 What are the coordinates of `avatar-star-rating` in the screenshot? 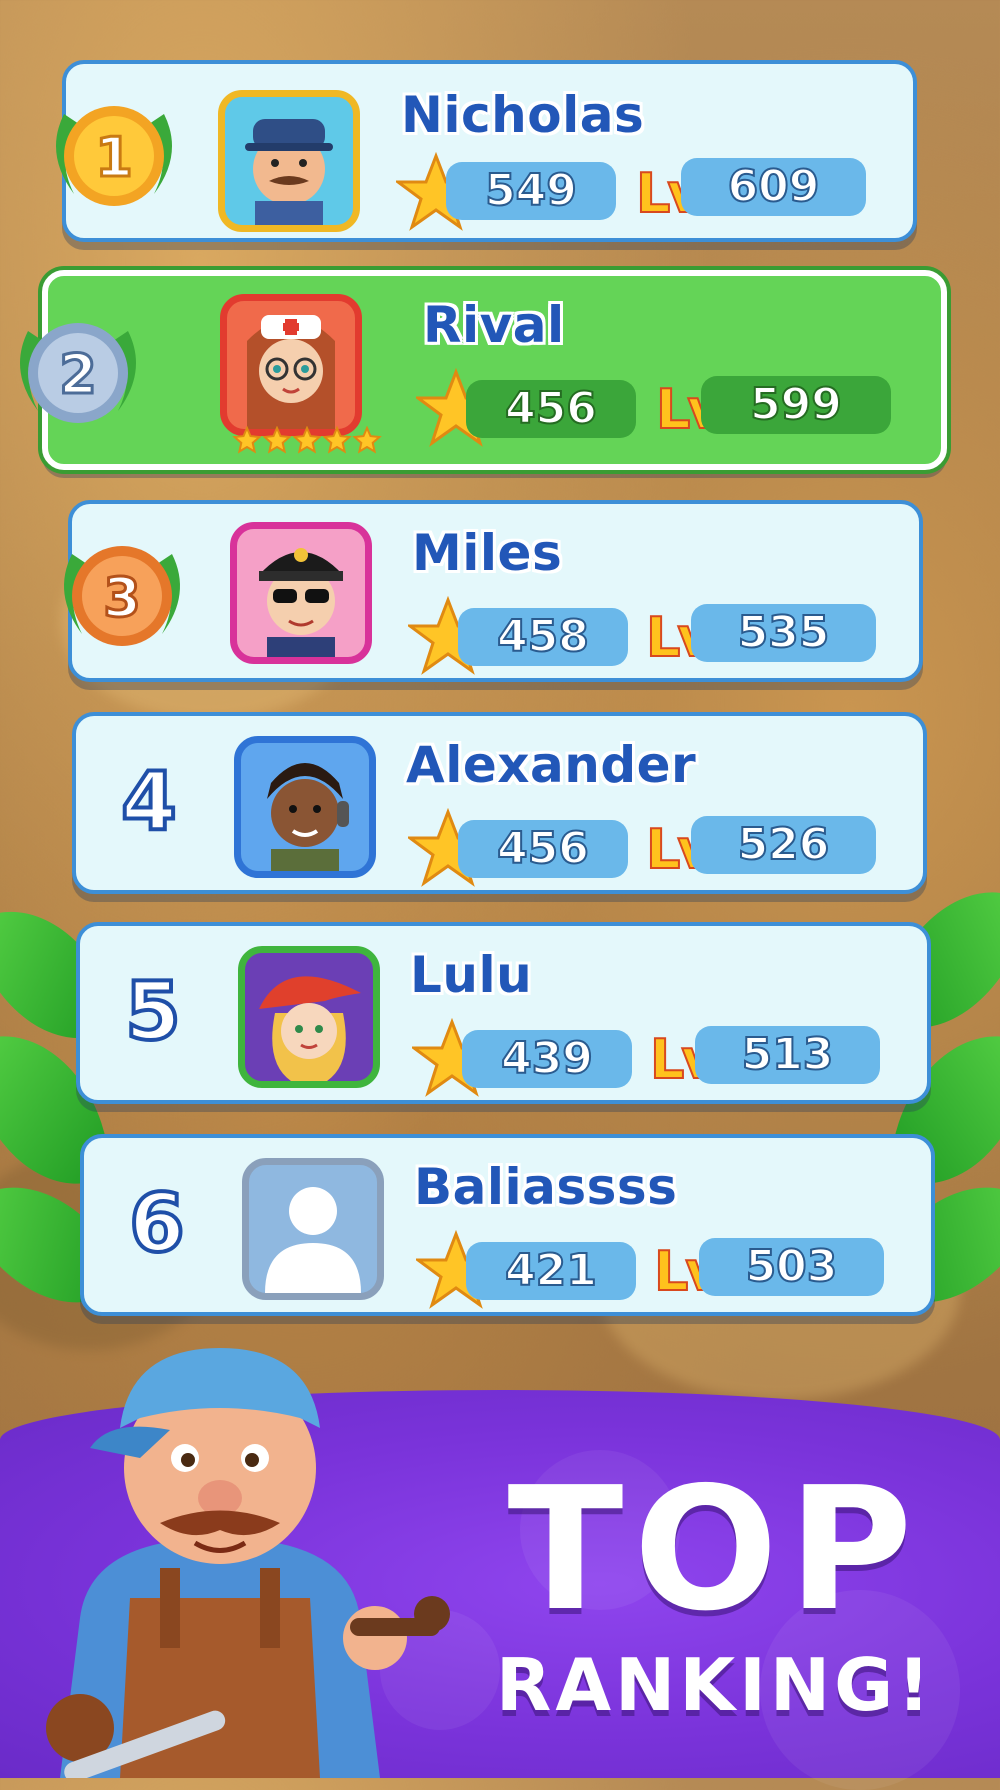 It's located at (307, 440).